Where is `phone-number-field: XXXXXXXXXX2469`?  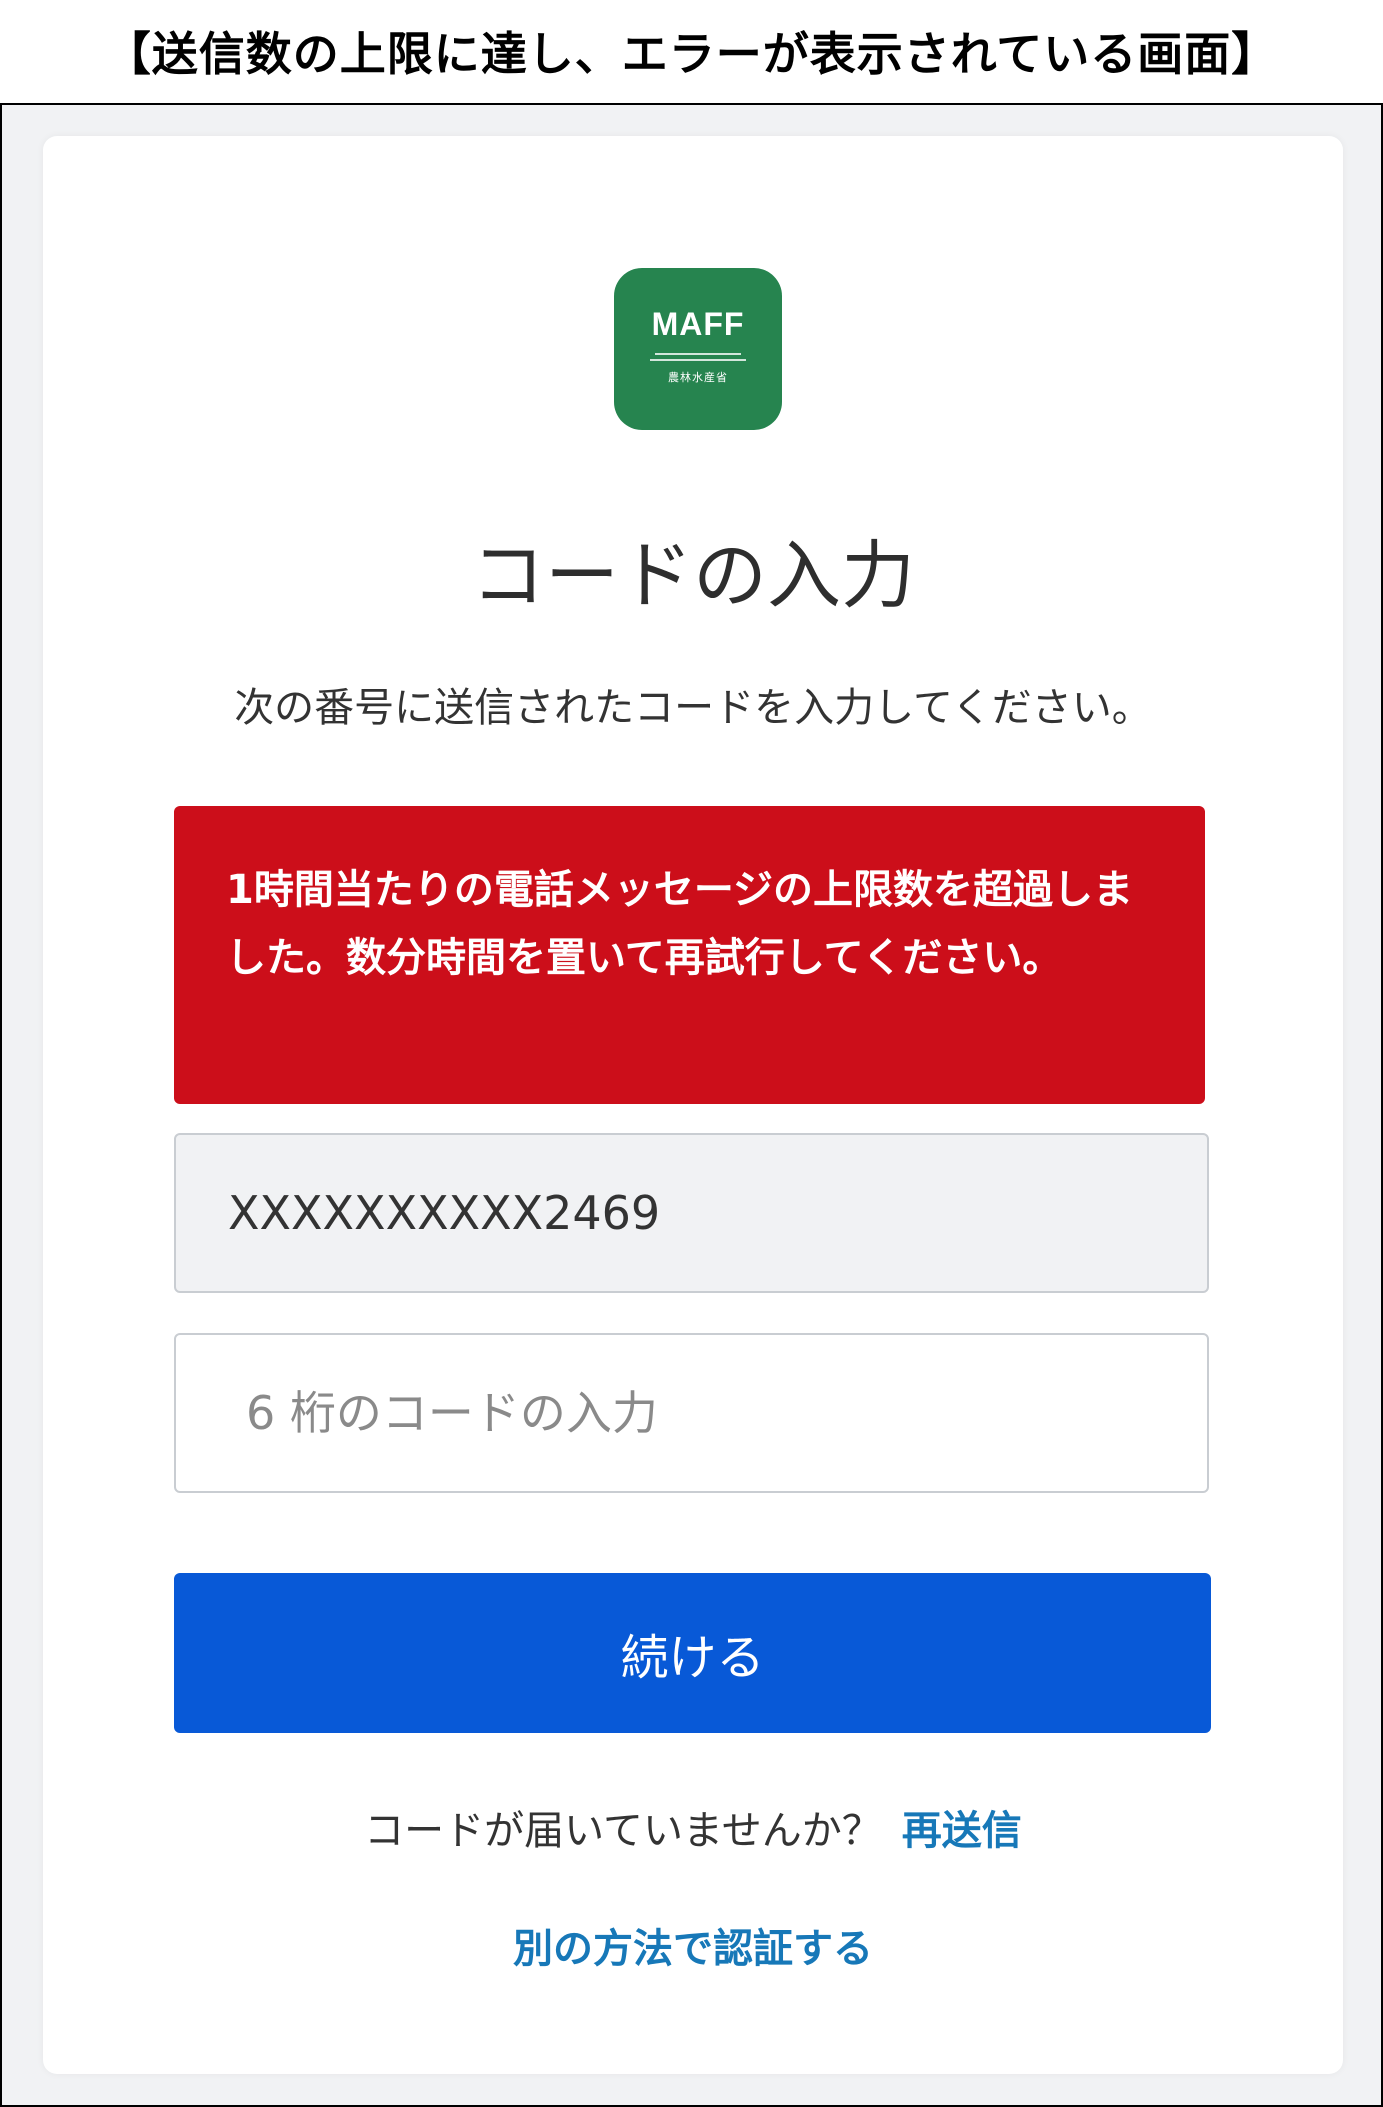 phone-number-field: XXXXXXXXXX2469 is located at coordinates (691, 1213).